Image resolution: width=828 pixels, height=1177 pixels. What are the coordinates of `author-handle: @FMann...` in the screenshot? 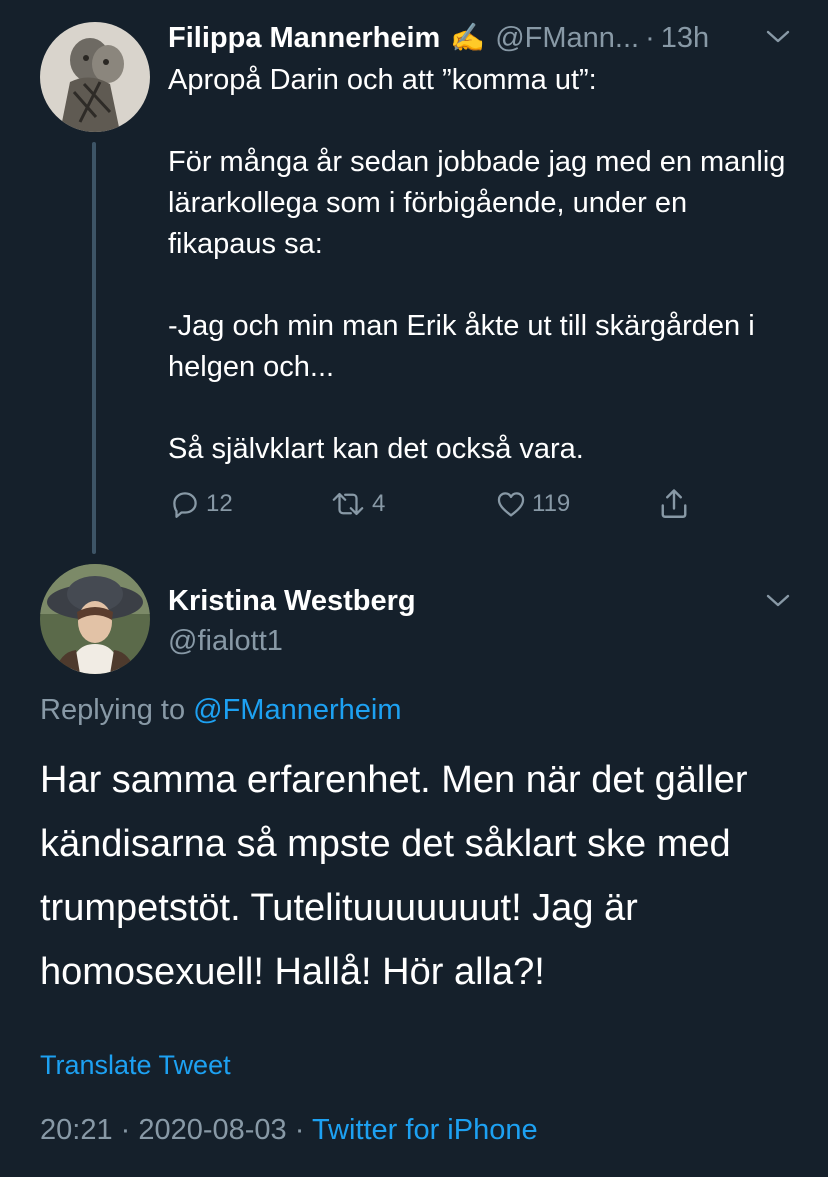 It's located at (567, 38).